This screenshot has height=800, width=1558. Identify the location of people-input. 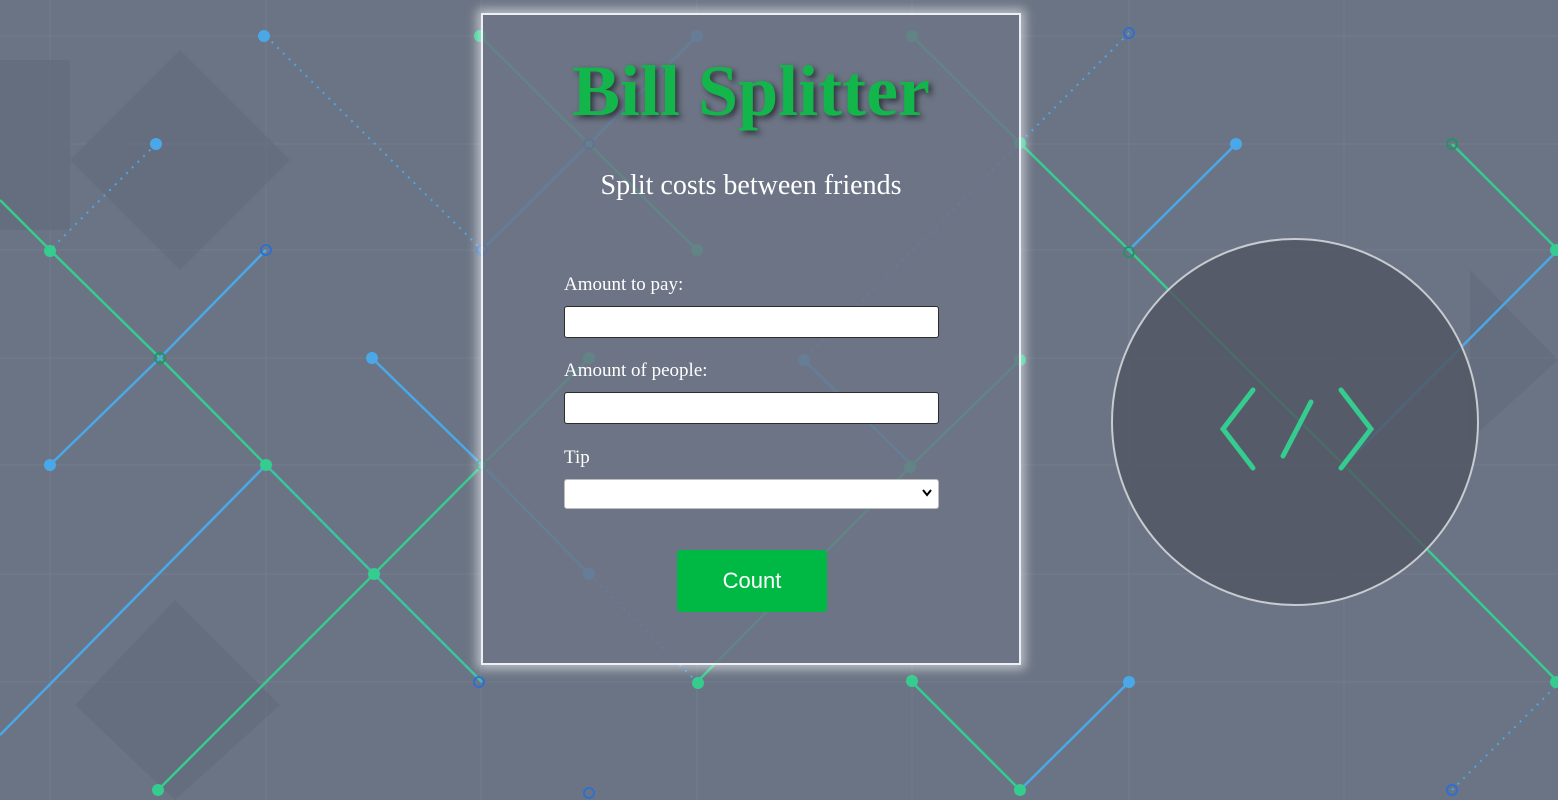
(751, 408).